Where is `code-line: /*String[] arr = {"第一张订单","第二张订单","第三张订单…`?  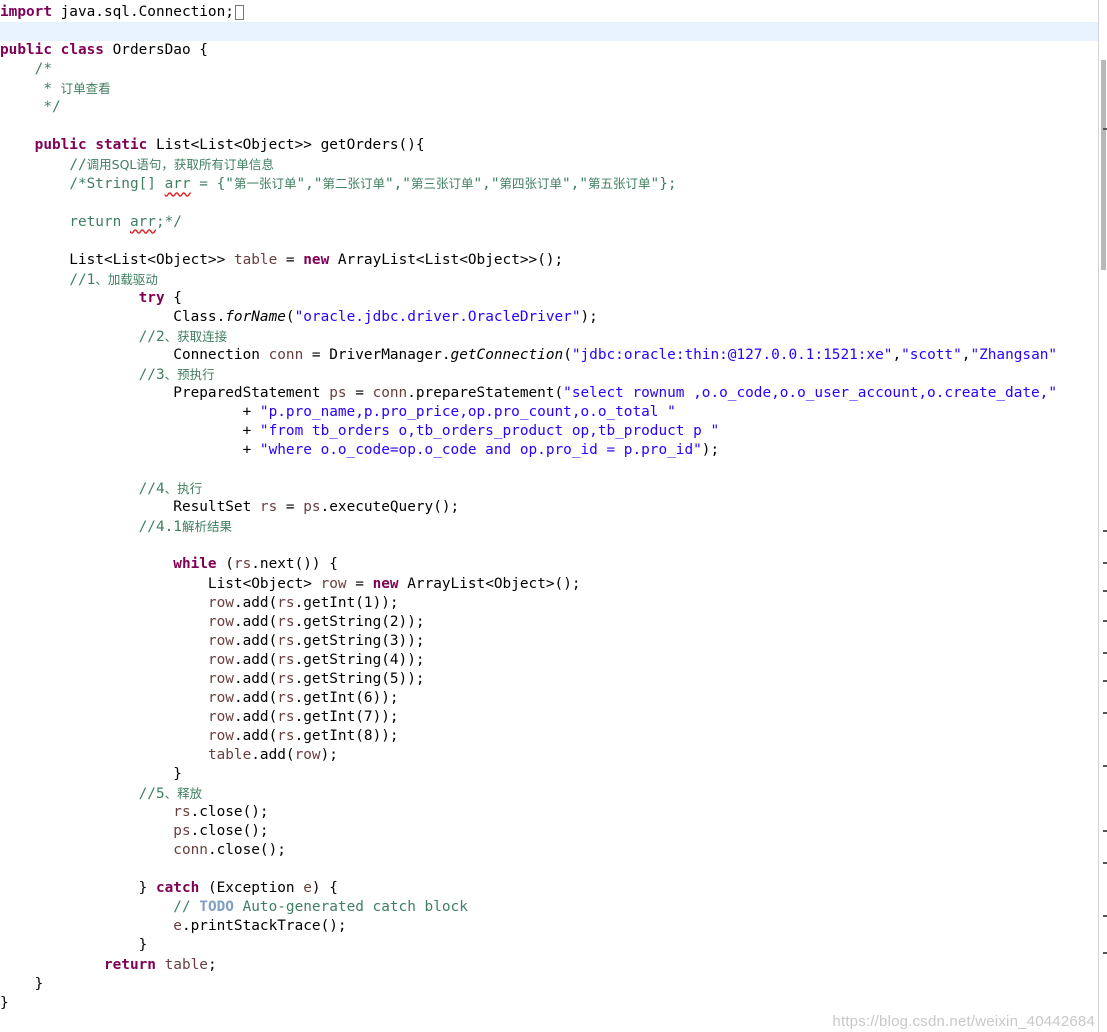 code-line: /*String[] arr = {"第一张订单","第二张订单","第三张订单… is located at coordinates (338, 183).